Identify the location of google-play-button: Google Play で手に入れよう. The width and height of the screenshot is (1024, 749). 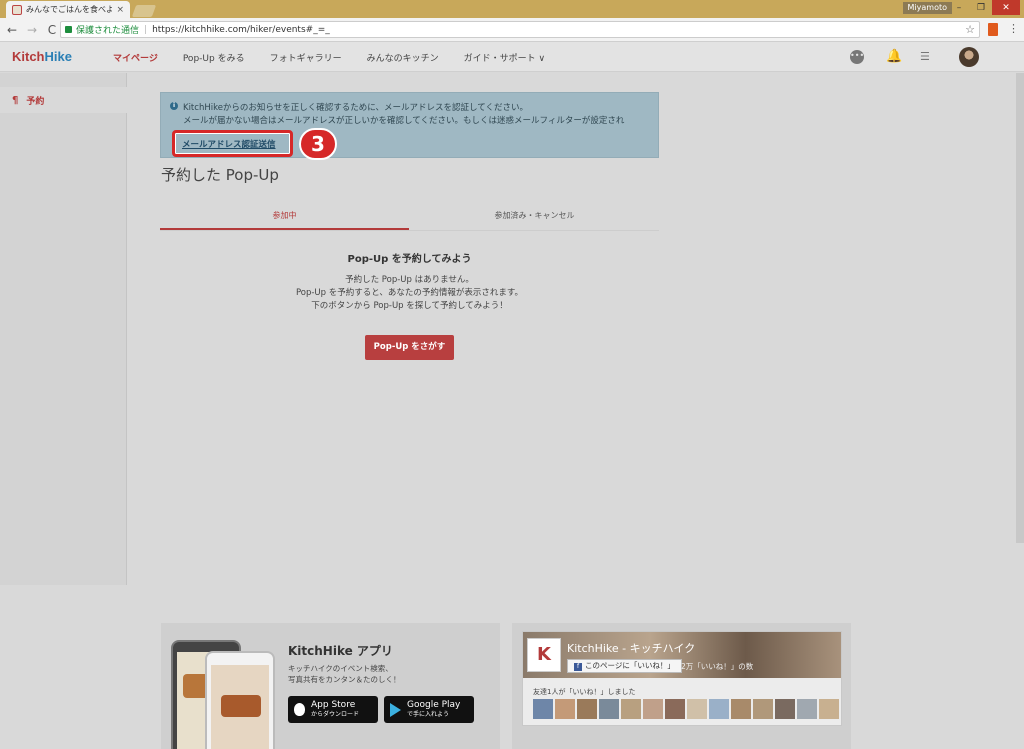
(429, 709).